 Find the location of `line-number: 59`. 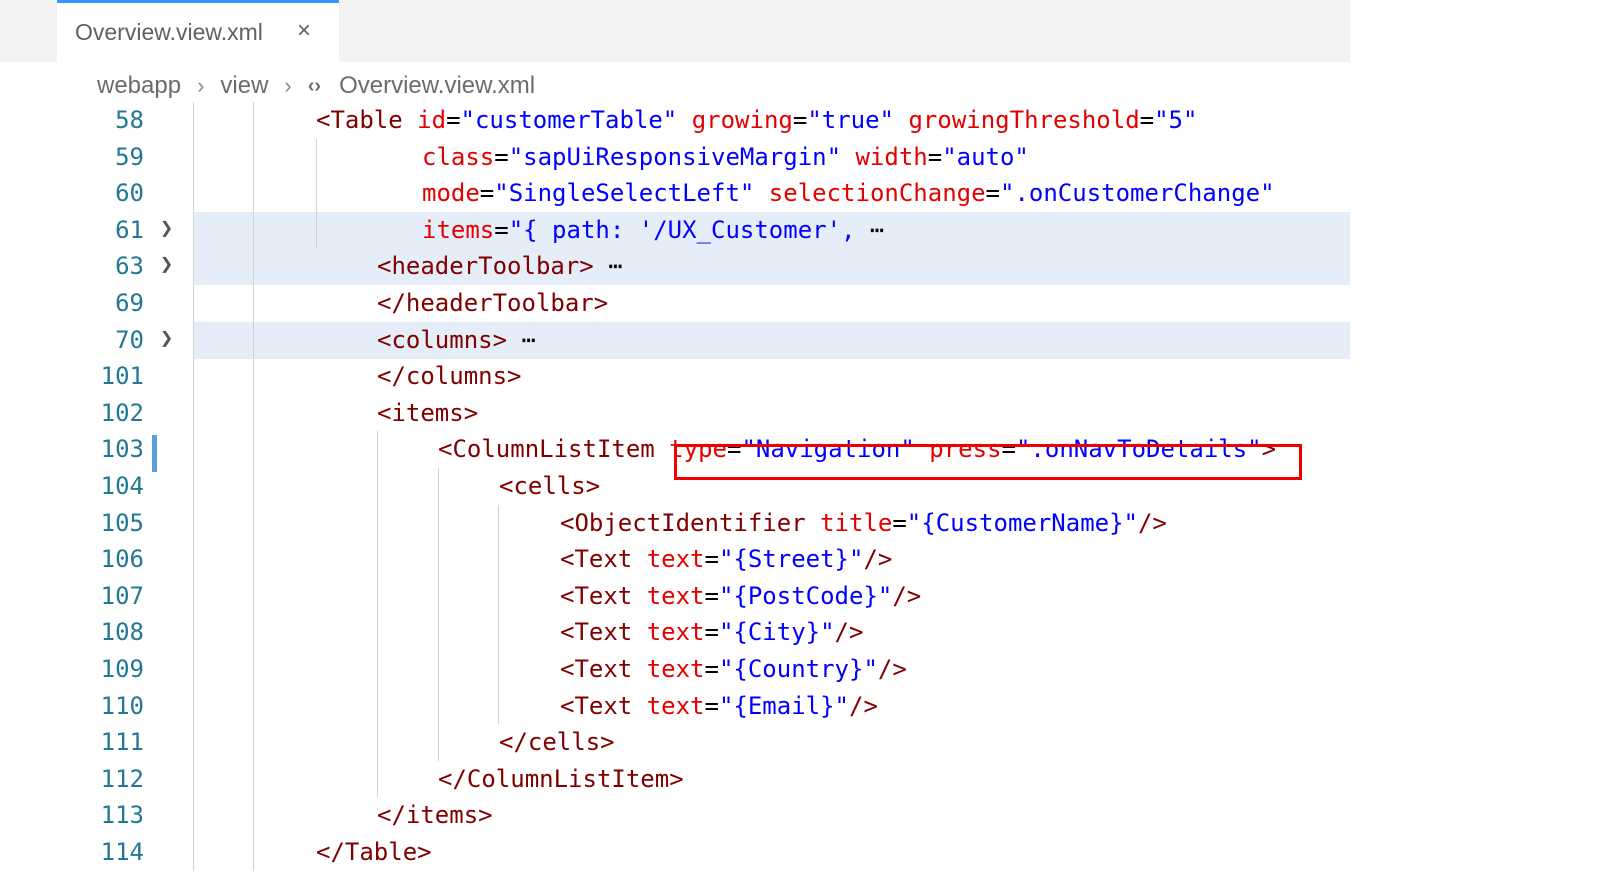

line-number: 59 is located at coordinates (129, 156).